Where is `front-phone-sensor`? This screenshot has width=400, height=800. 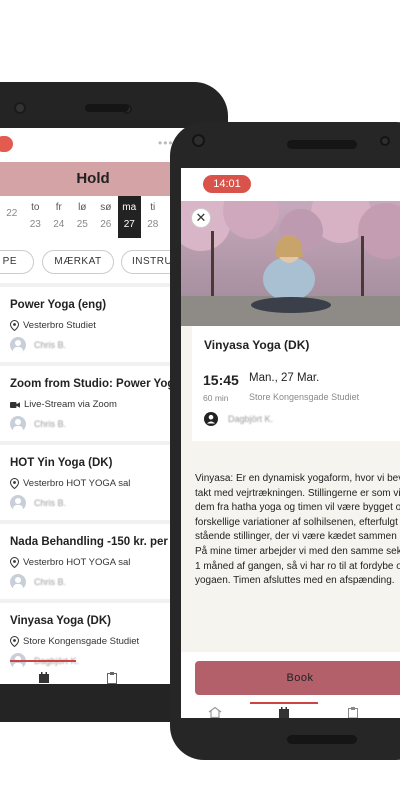
front-phone-sensor is located at coordinates (385, 141).